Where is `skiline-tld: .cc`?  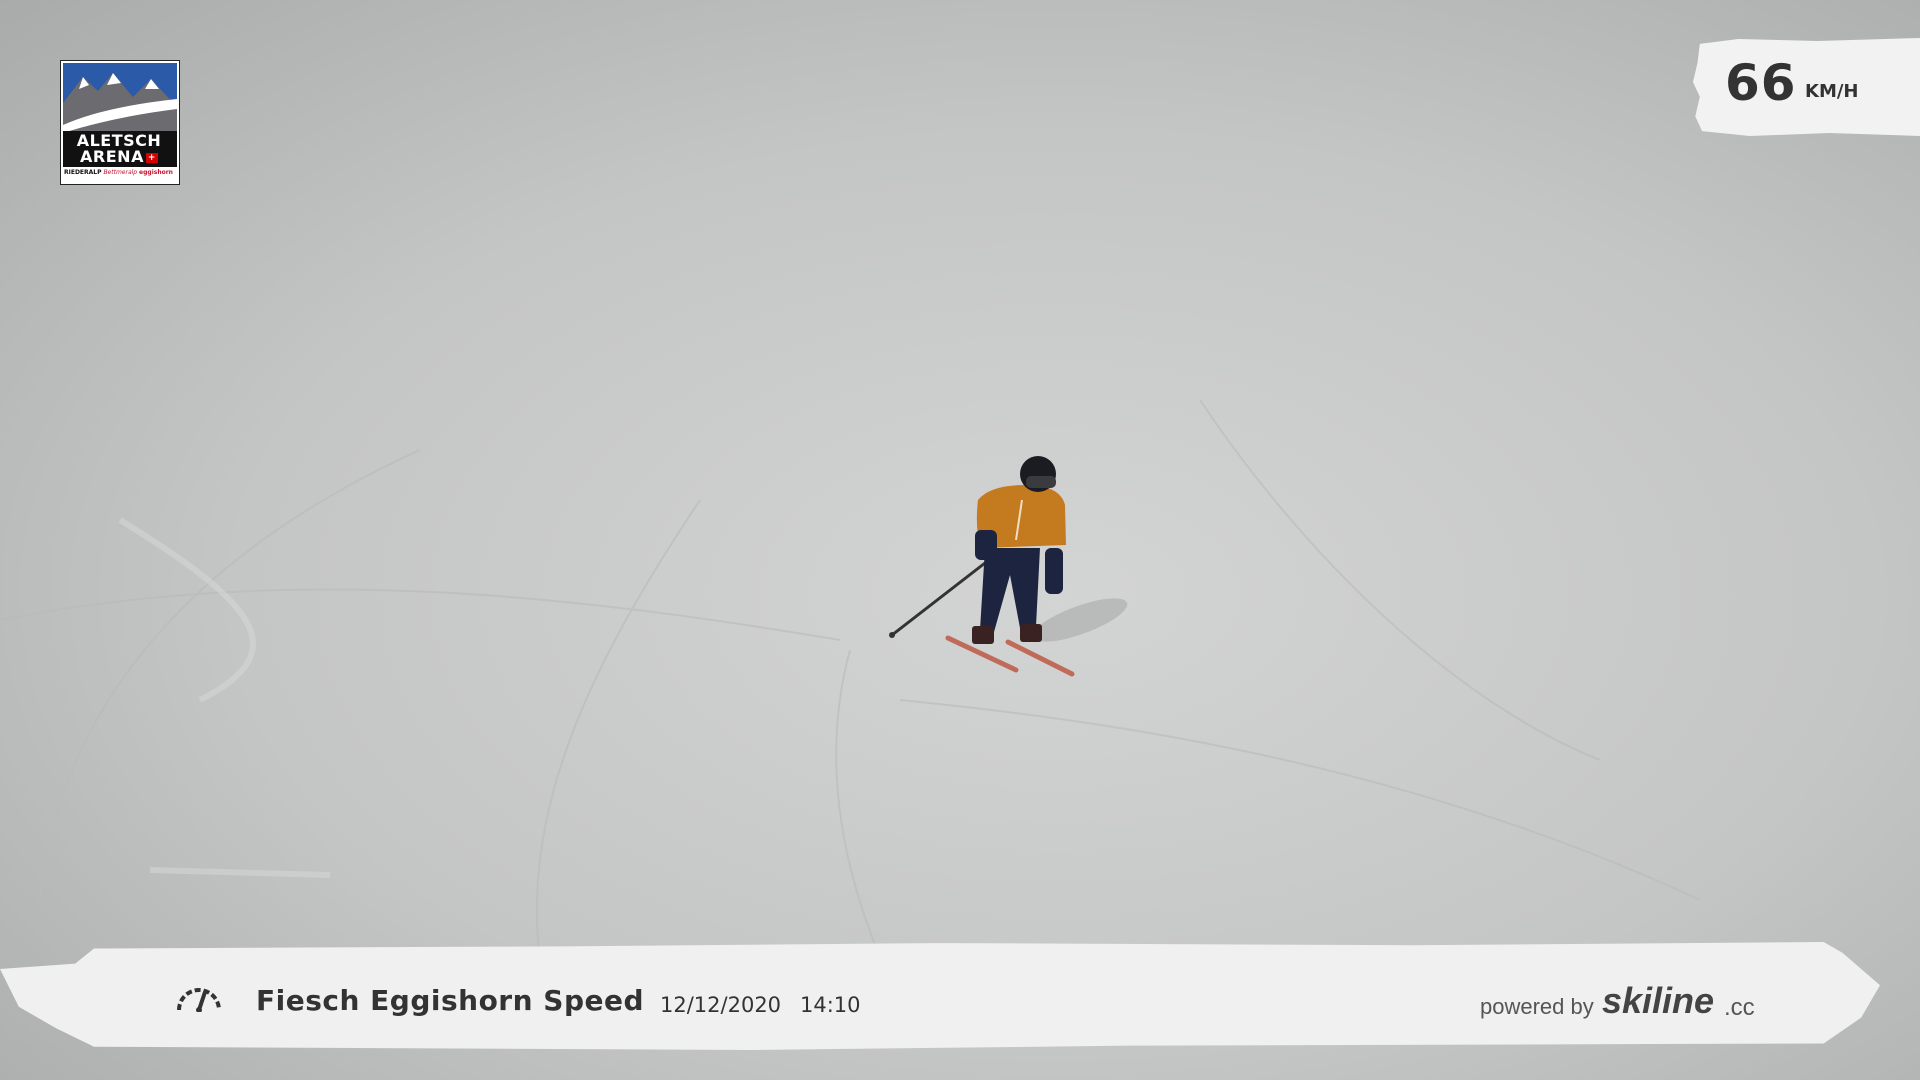 skiline-tld: .cc is located at coordinates (1739, 1007).